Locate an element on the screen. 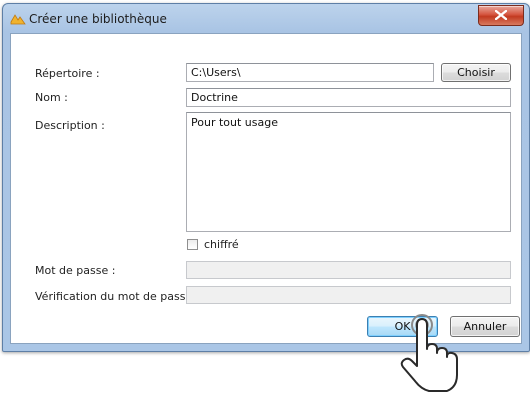 The width and height of the screenshot is (530, 401). choisir-button: Choisir is located at coordinates (476, 72).